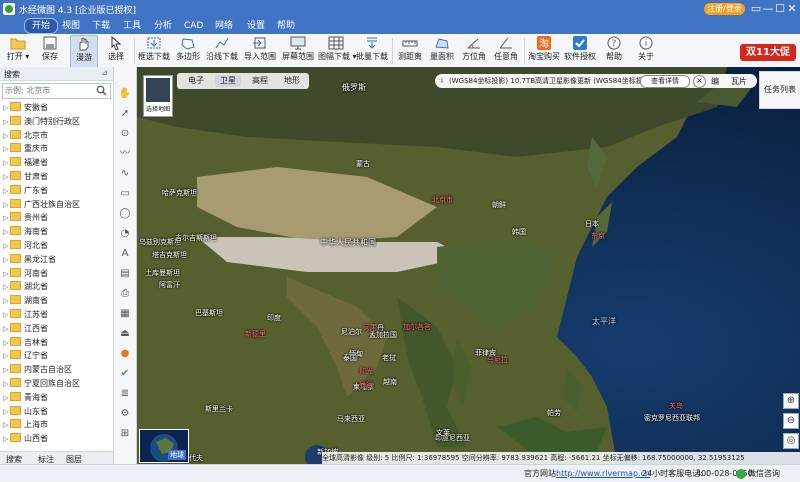 The height and width of the screenshot is (482, 800). What do you see at coordinates (41, 204) in the screenshot?
I see `province-item: ▷ 广西壮族自治区` at bounding box center [41, 204].